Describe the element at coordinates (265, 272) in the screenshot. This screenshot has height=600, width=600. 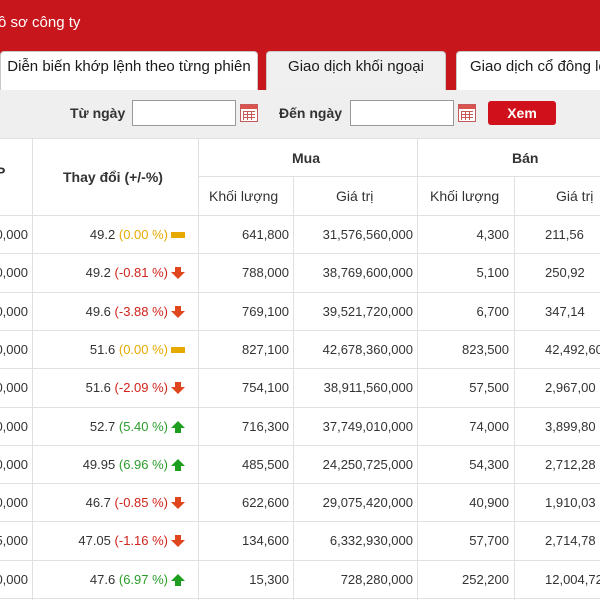
I see `buy-volume-cell: 788,000` at that location.